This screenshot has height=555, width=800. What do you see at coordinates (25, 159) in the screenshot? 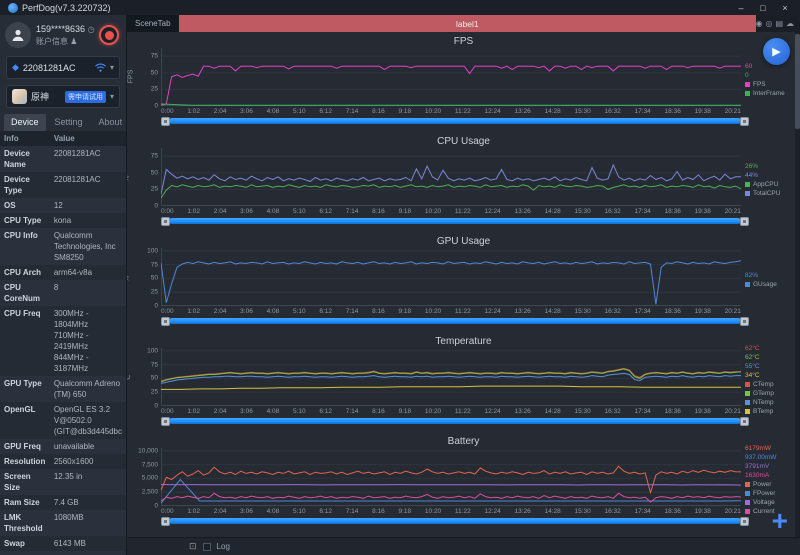
I see `row-key: Device Name` at bounding box center [25, 159].